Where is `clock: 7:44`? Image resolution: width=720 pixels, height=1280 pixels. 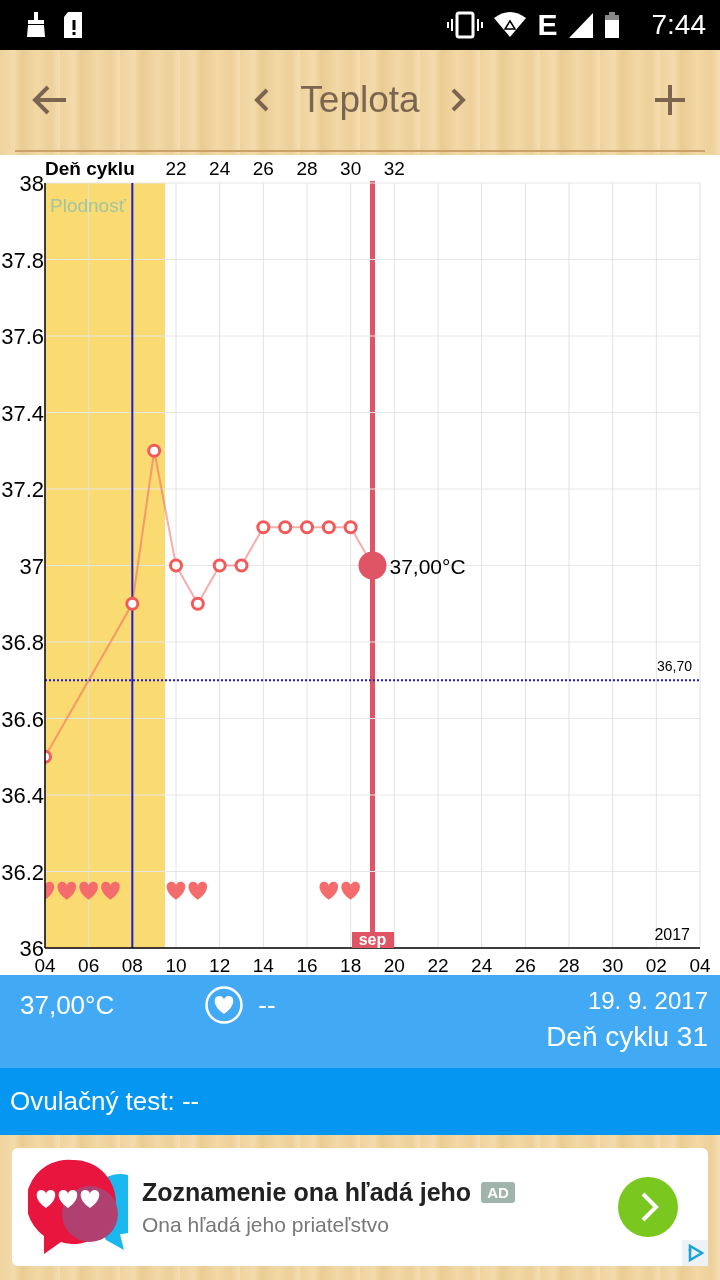 clock: 7:44 is located at coordinates (678, 25).